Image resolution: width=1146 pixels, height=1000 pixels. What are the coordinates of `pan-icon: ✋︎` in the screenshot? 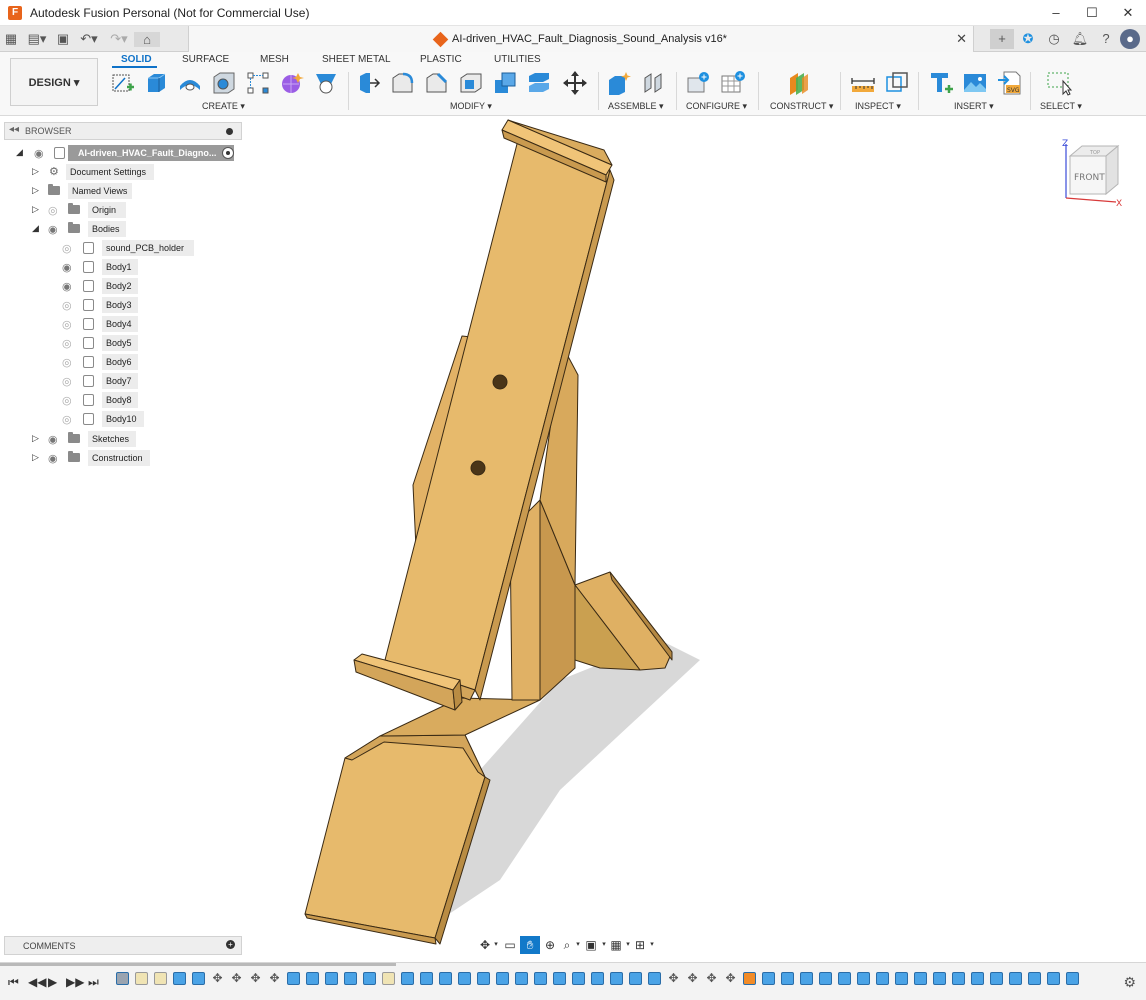 It's located at (530, 945).